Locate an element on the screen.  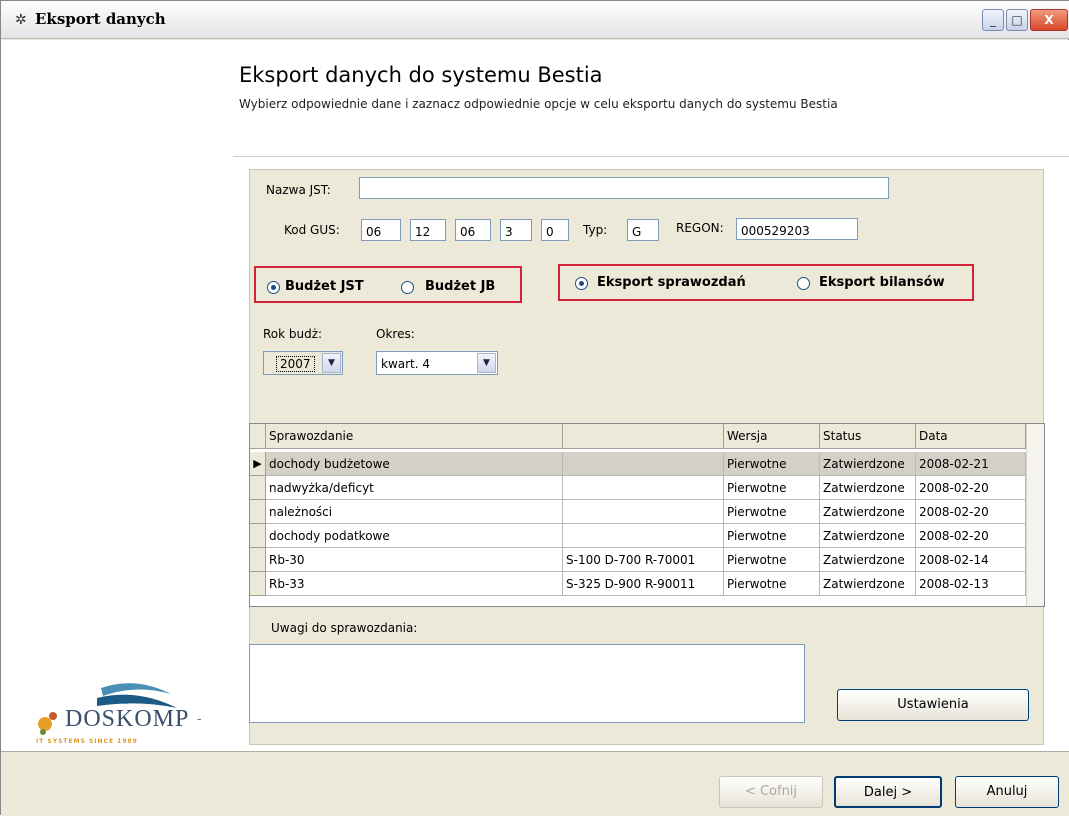
page-title: Eksport danych do systemu Bestia is located at coordinates (421, 75).